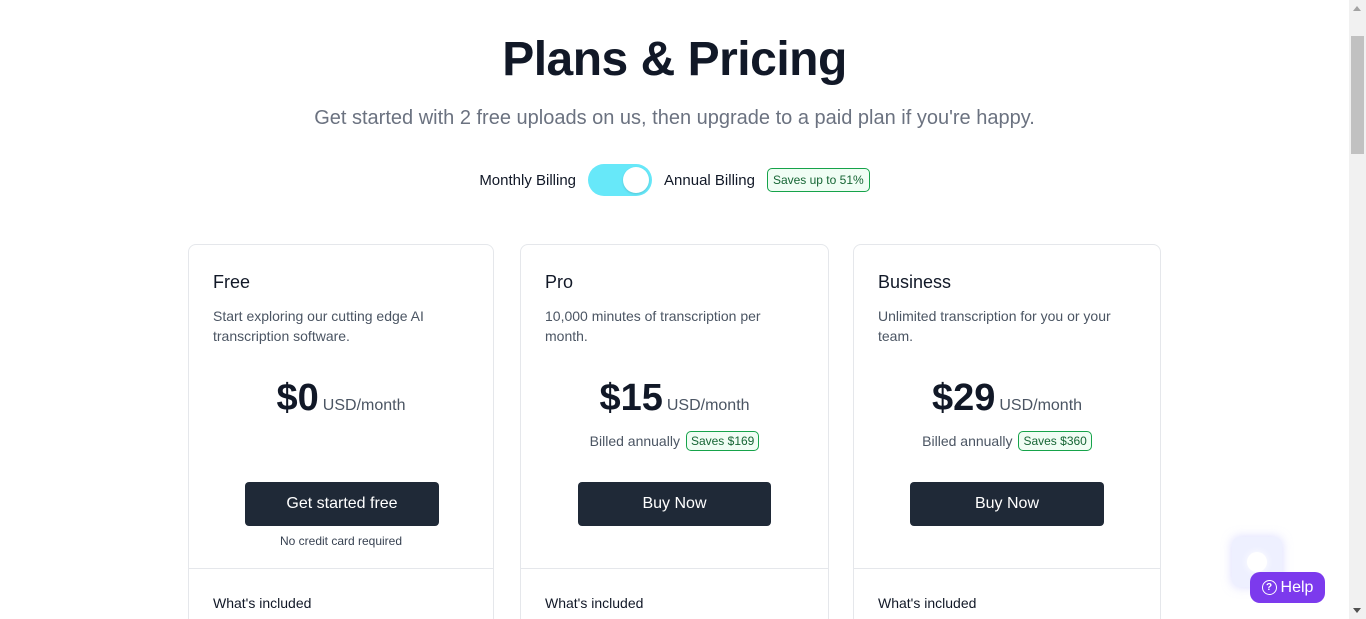 The height and width of the screenshot is (619, 1366). What do you see at coordinates (232, 282) in the screenshot?
I see `plan-name: Free` at bounding box center [232, 282].